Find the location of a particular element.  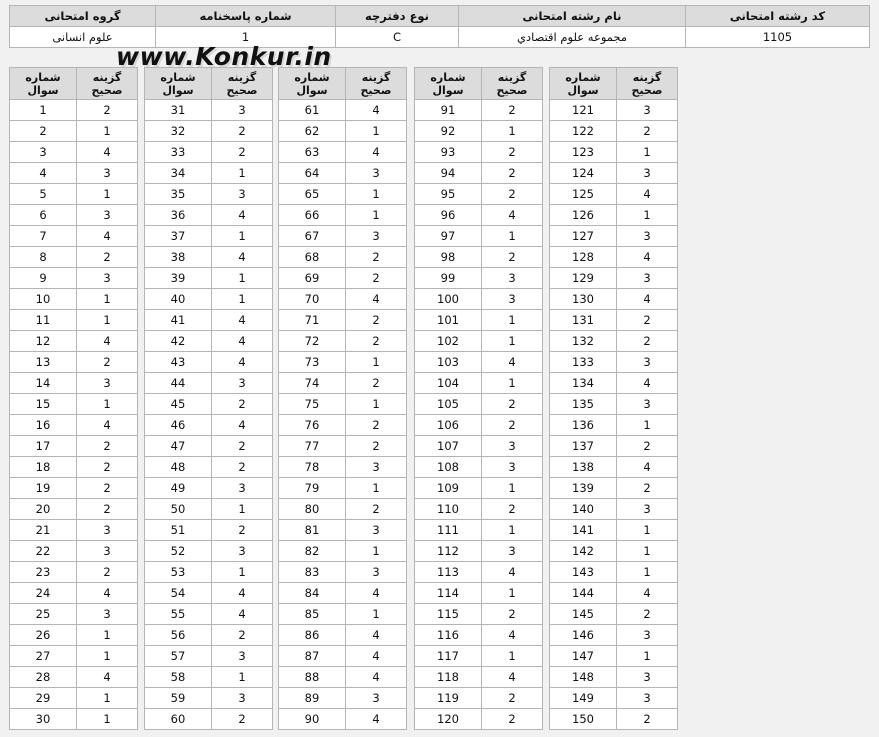

table-row: 126 1 is located at coordinates (613, 215).